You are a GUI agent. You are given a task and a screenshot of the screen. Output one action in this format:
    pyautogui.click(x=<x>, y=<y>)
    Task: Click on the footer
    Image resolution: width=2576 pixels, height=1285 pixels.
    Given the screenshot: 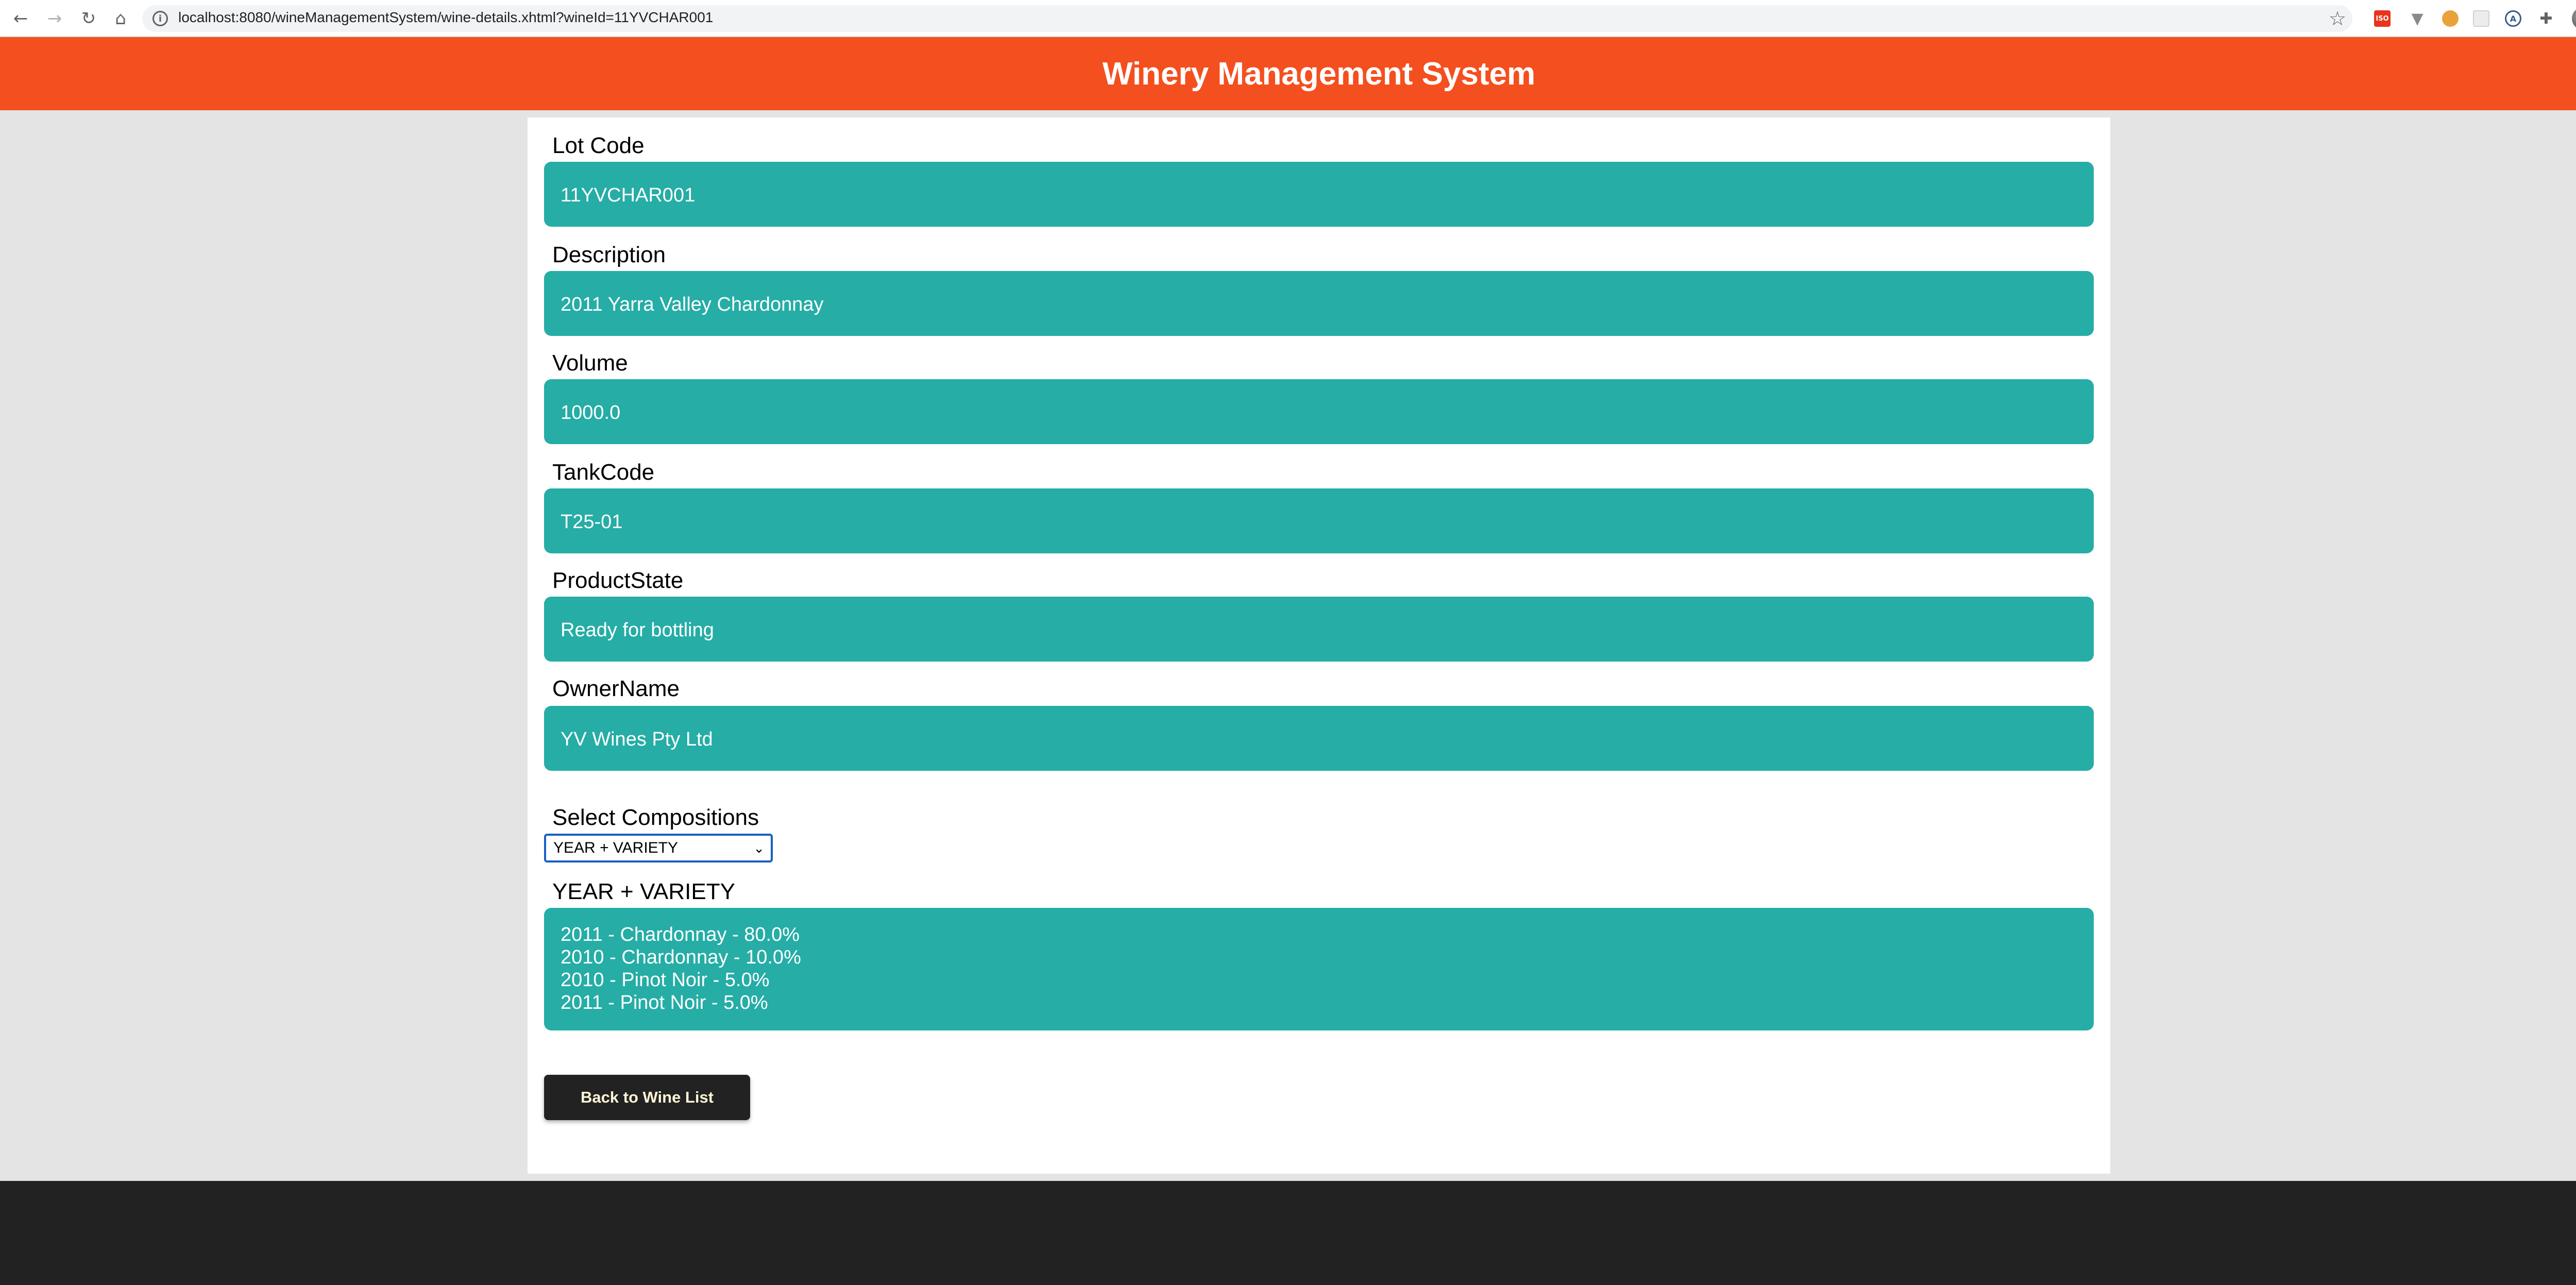 What is the action you would take?
    pyautogui.click(x=1288, y=1233)
    